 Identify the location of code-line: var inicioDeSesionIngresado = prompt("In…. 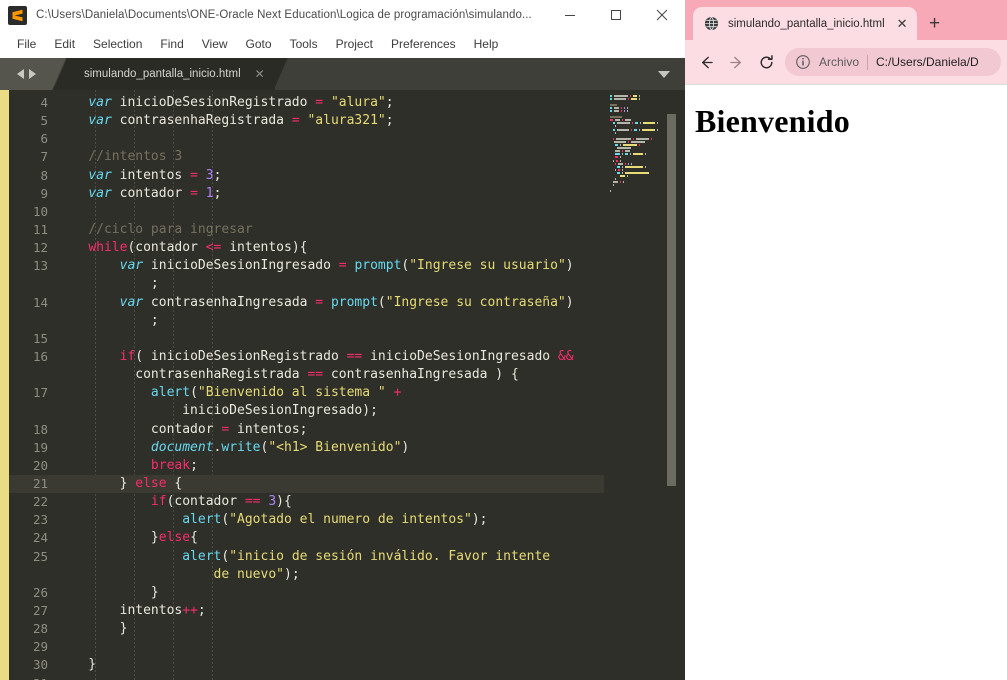
(330, 266).